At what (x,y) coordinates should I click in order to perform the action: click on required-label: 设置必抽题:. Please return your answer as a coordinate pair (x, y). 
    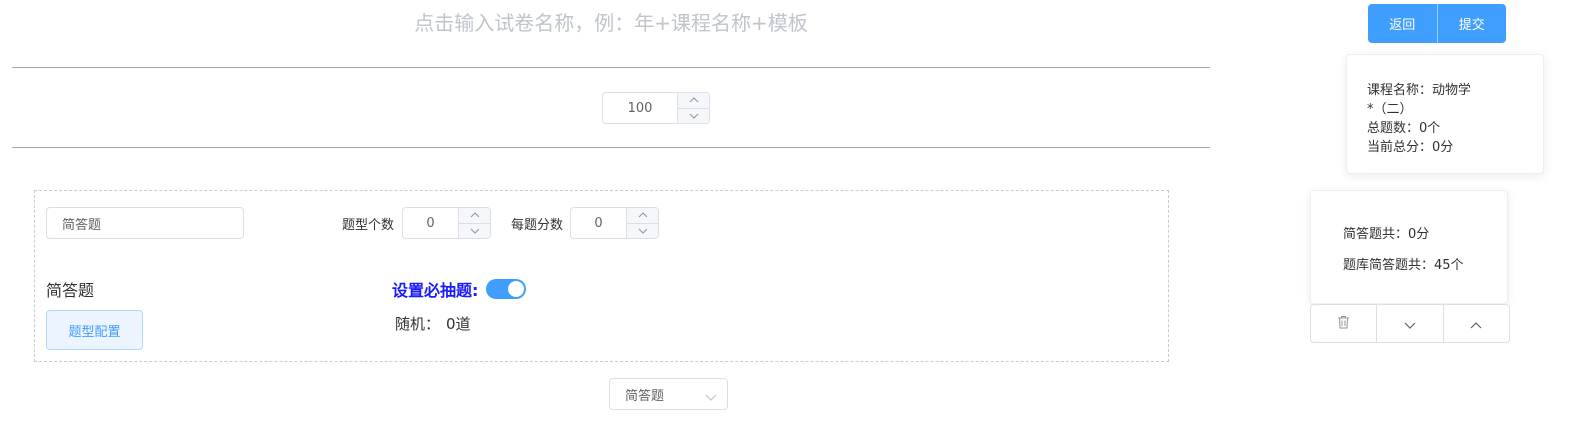
    Looking at the image, I should click on (435, 290).